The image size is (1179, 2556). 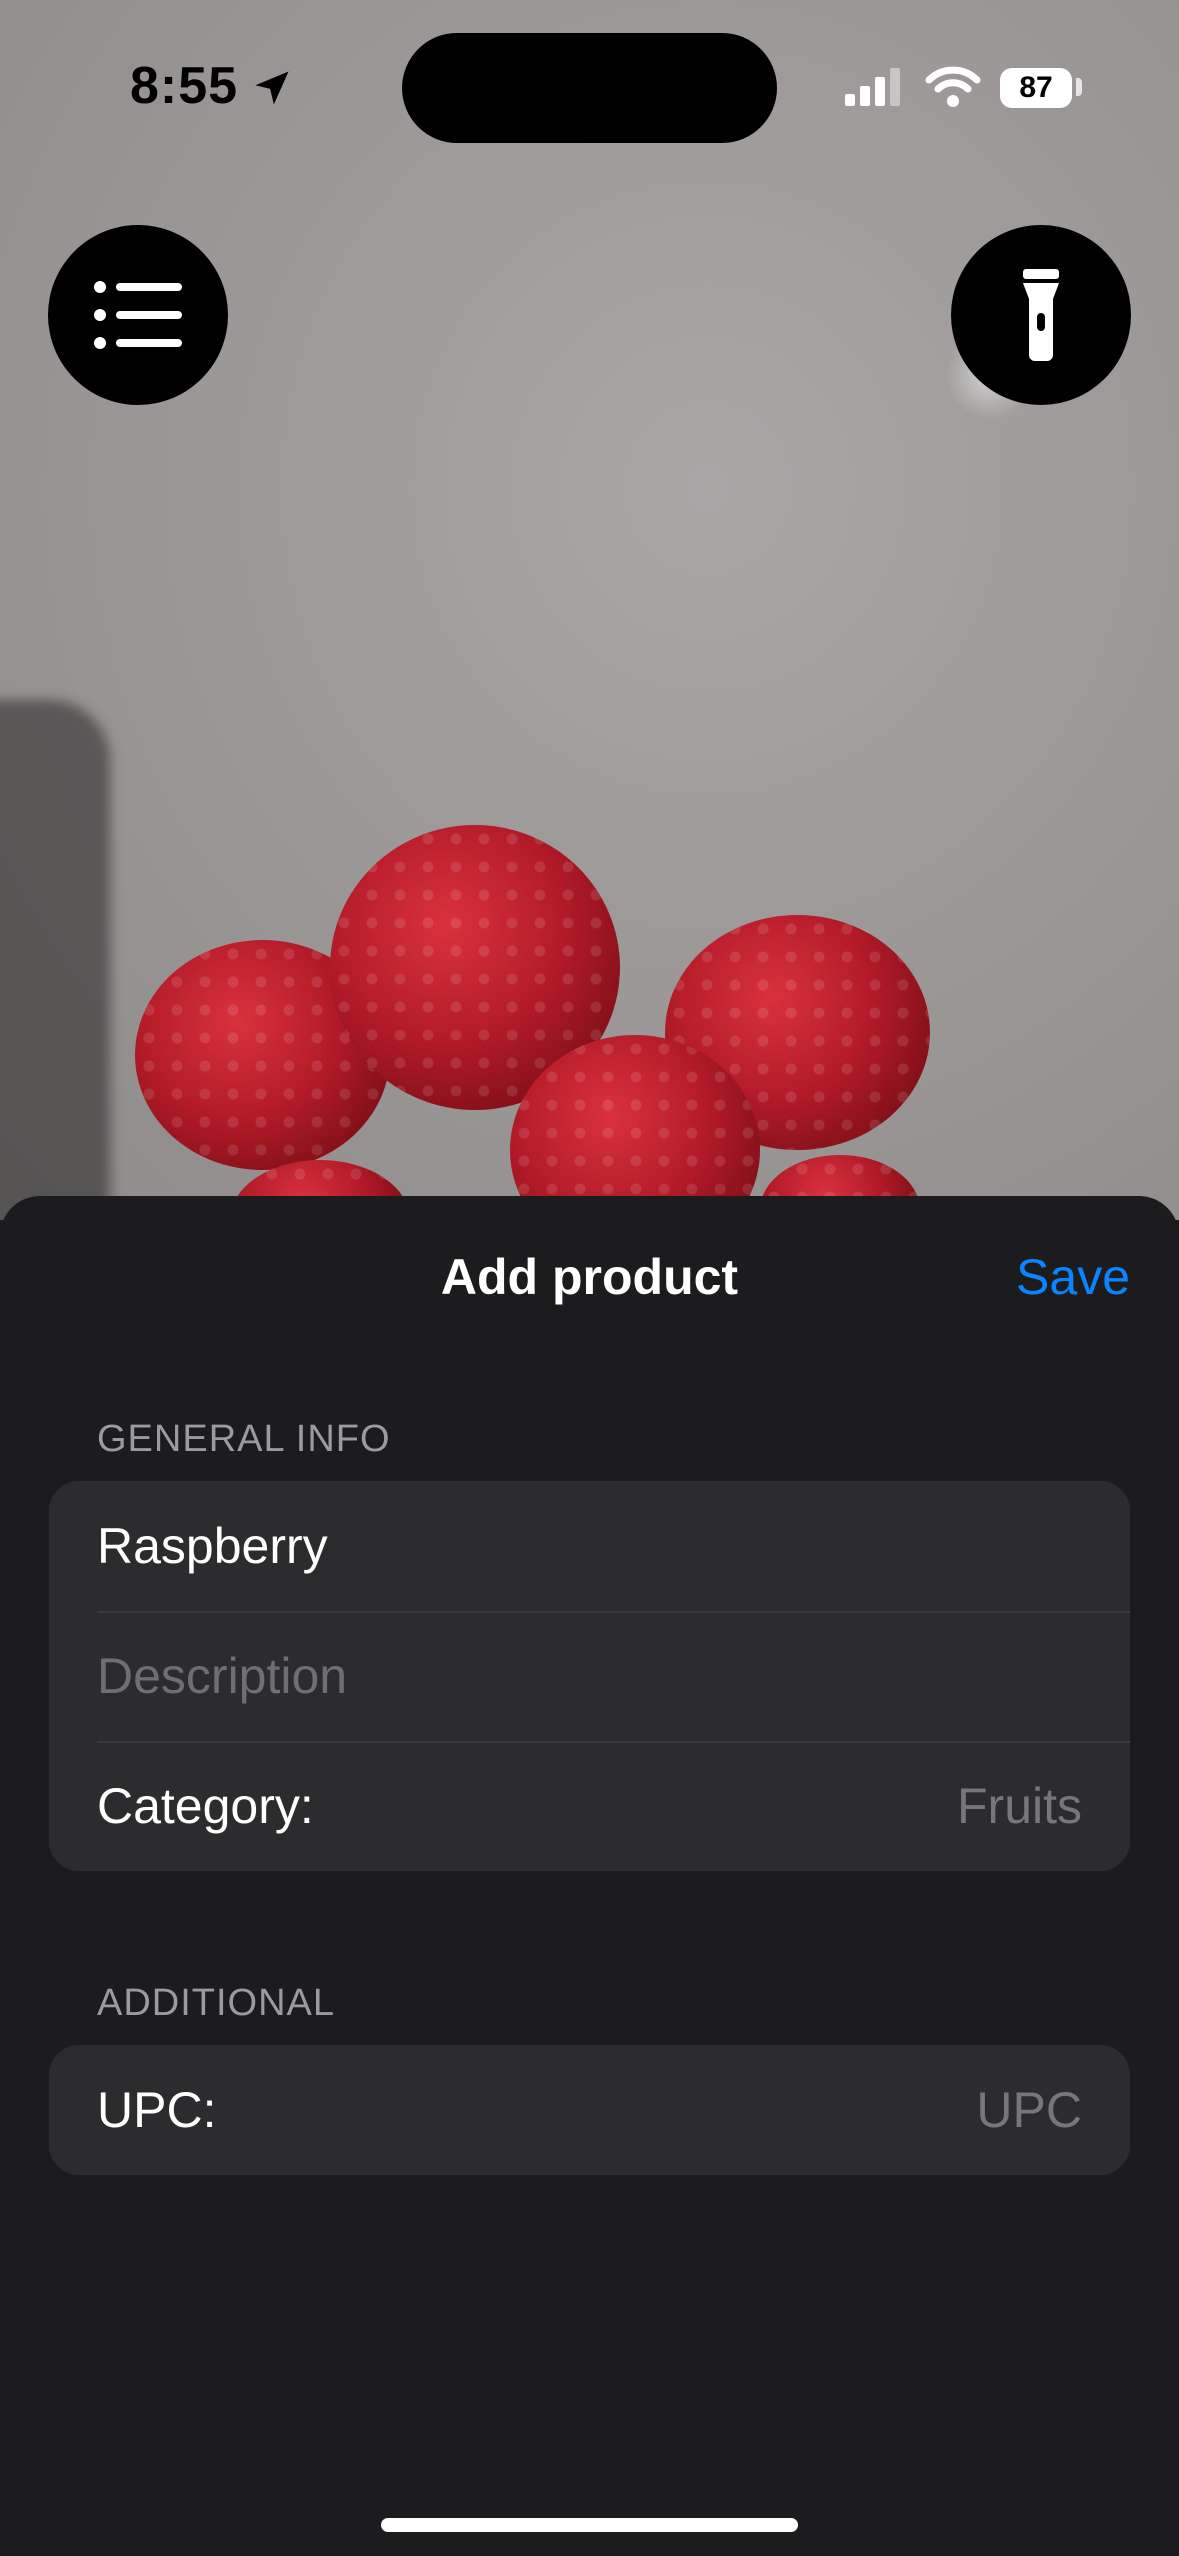 I want to click on category-value: Fruits, so click(x=1019, y=1806).